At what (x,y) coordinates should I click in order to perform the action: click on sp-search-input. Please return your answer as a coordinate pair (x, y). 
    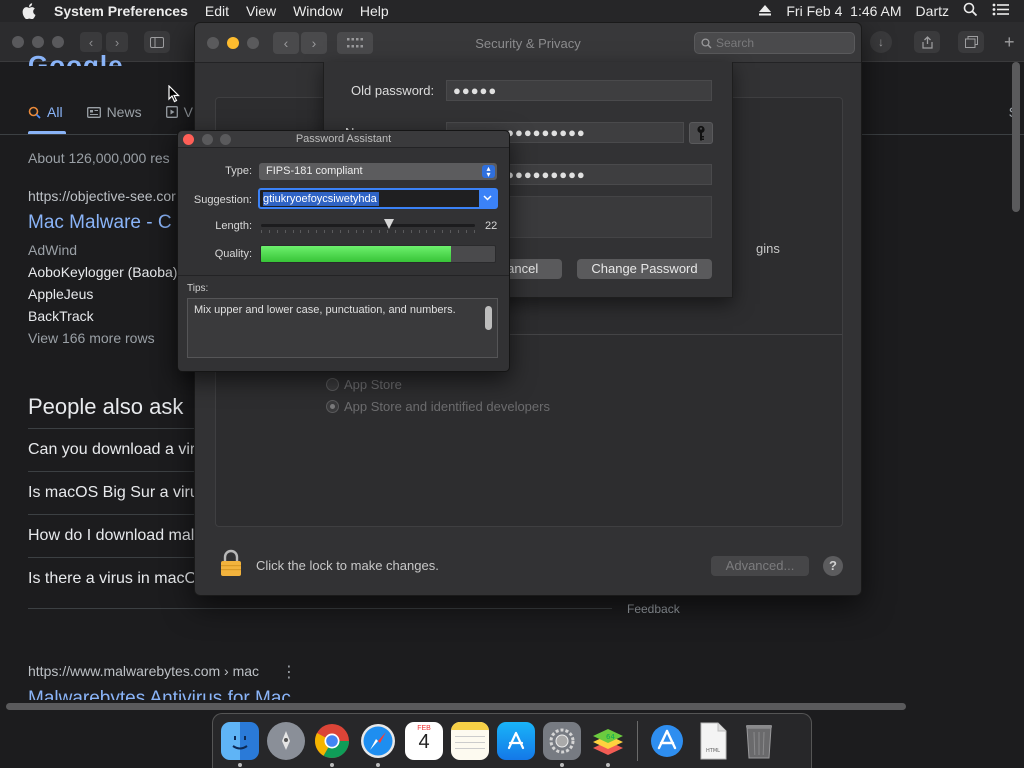
    Looking at the image, I should click on (781, 43).